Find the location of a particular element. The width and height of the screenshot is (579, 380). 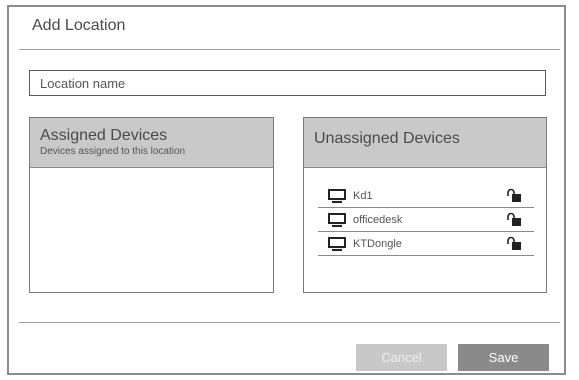

unassigned-device-list: Kd1 officedesk KTDongle is located at coordinates (426, 220).